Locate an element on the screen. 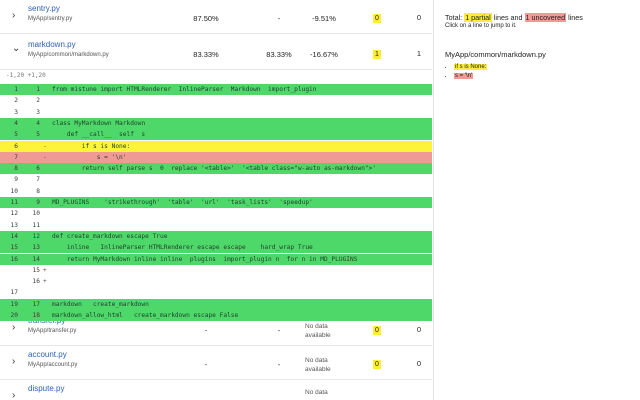  file-name-link: dispute.py is located at coordinates (46, 388).